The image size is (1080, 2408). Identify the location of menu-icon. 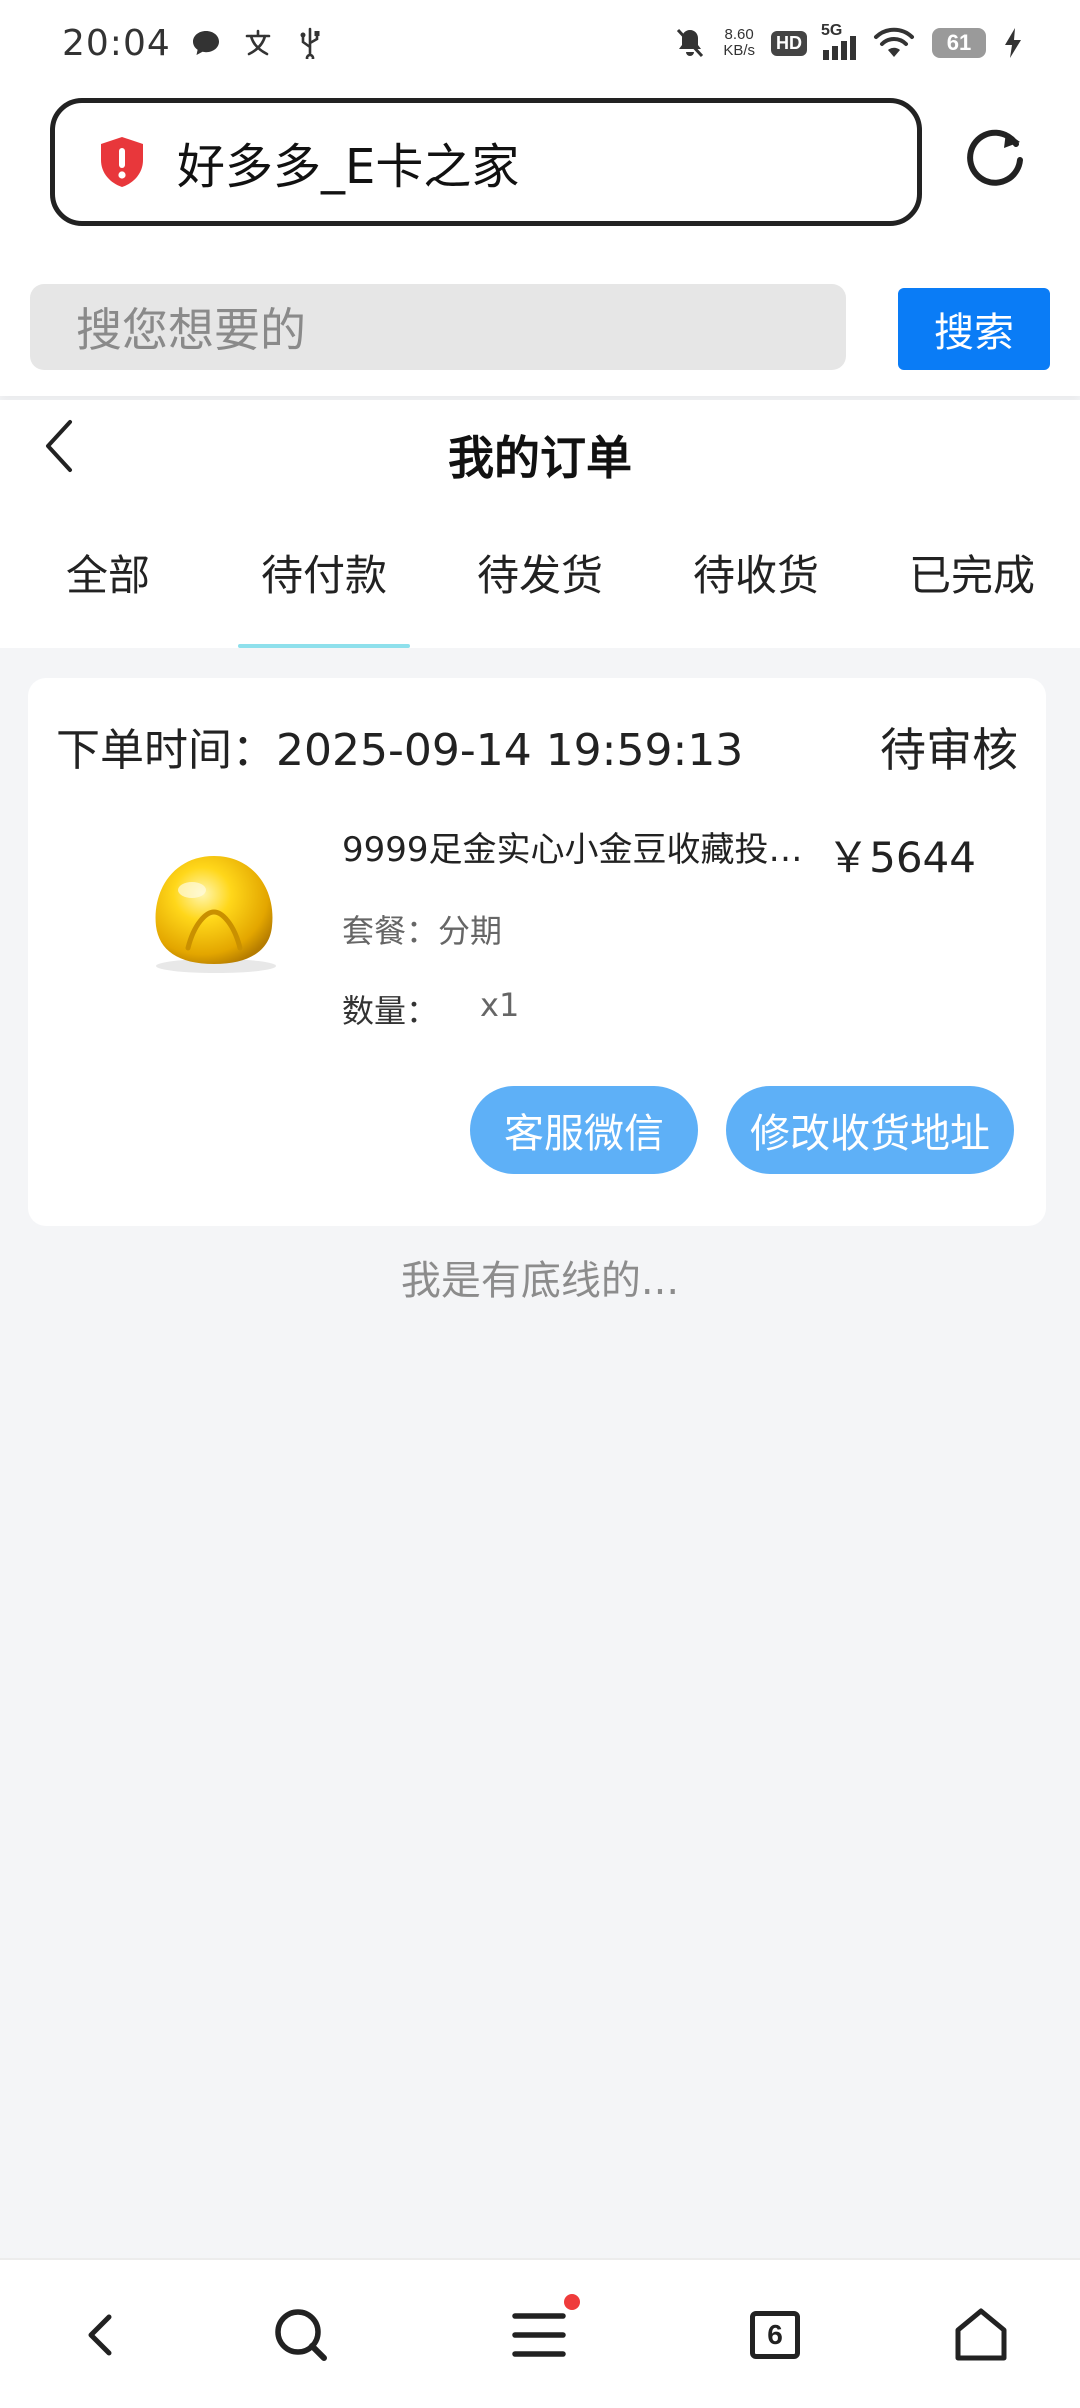
(539, 2335).